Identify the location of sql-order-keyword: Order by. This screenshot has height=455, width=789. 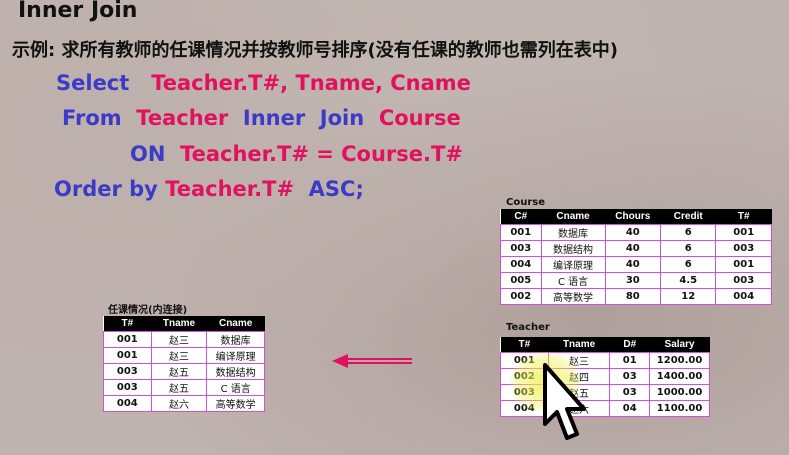
(106, 189).